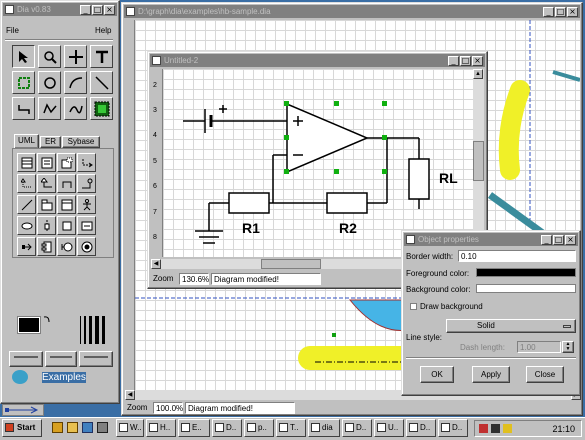  What do you see at coordinates (75, 56) in the screenshot?
I see `move-tool` at bounding box center [75, 56].